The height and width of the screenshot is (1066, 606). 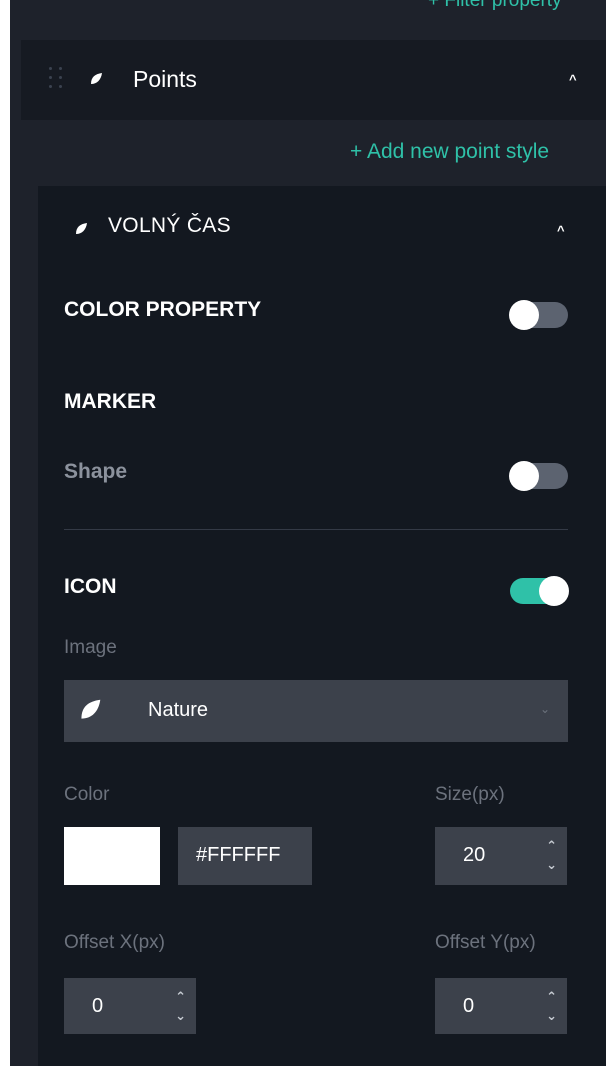 I want to click on offset-x-value: 0, so click(x=98, y=1006).